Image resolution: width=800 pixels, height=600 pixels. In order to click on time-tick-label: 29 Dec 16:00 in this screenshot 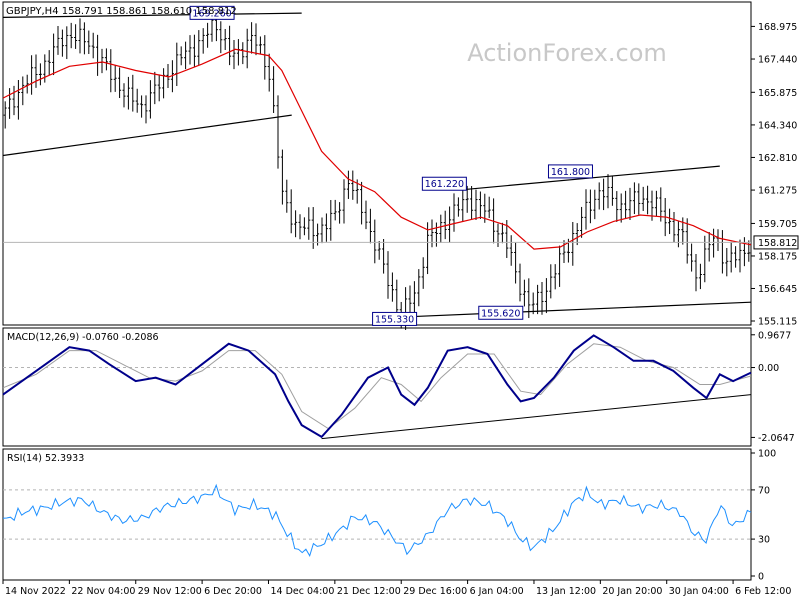, I will do `click(435, 591)`.